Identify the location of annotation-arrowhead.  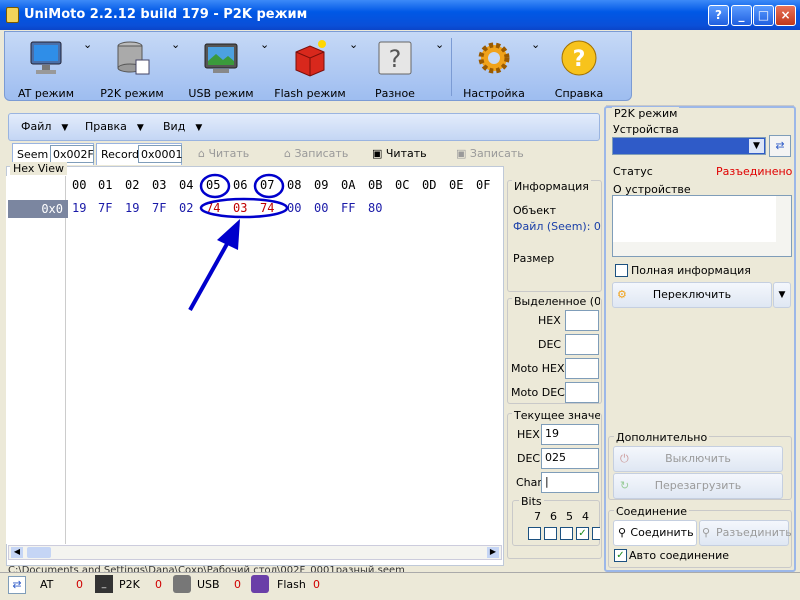
(228, 234).